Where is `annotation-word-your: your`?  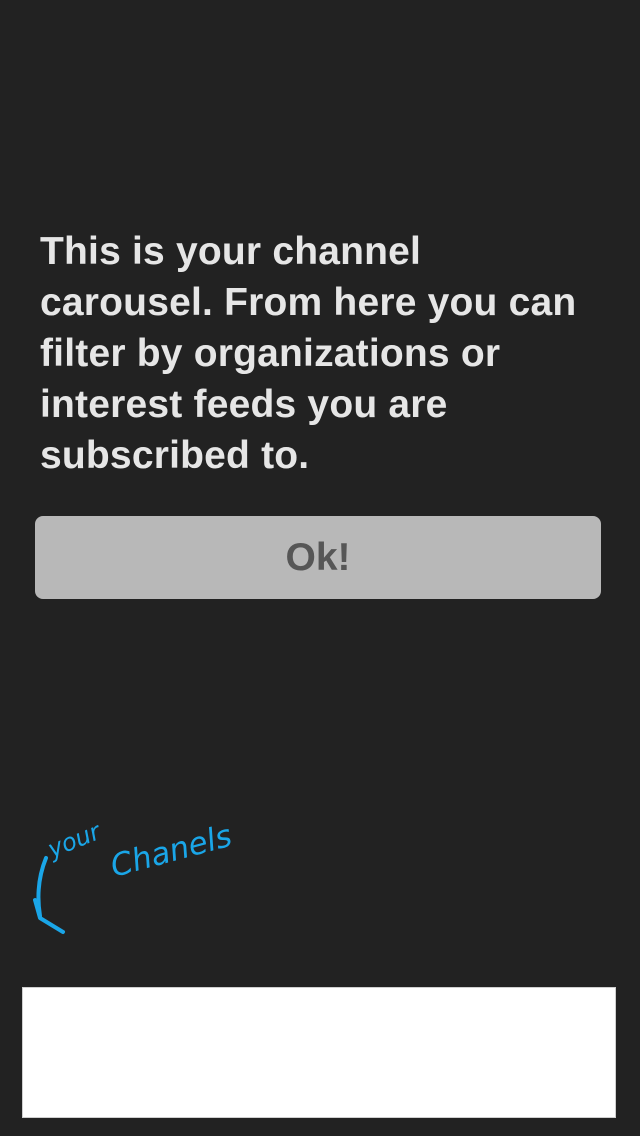
annotation-word-your: your is located at coordinates (74, 840).